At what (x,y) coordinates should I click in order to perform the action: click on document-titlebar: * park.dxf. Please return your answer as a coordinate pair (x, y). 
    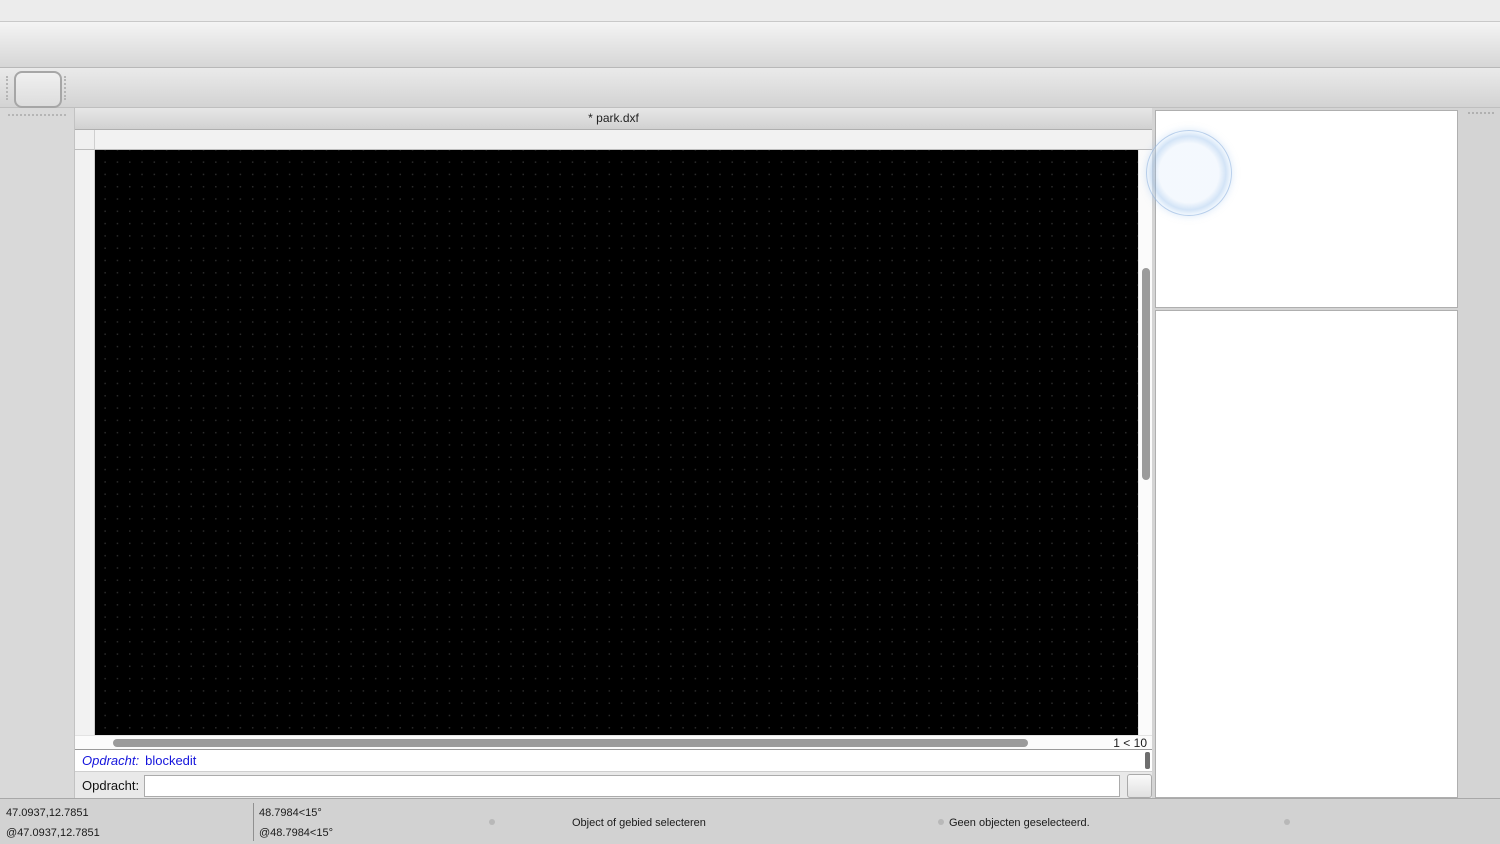
    Looking at the image, I should click on (613, 119).